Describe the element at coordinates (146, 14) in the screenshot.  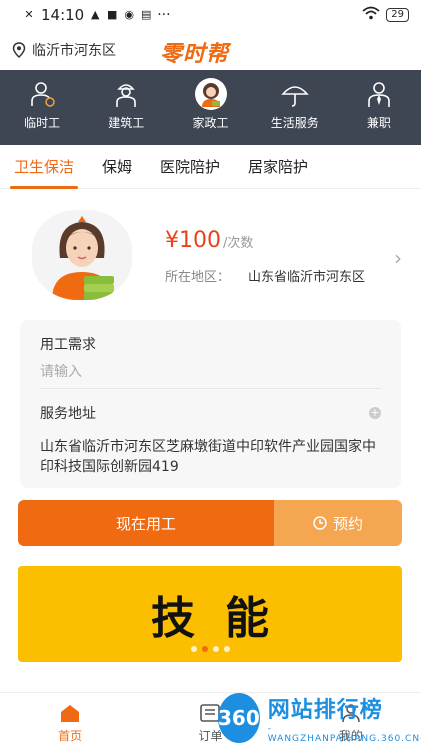
I see `message-icon: ▤` at that location.